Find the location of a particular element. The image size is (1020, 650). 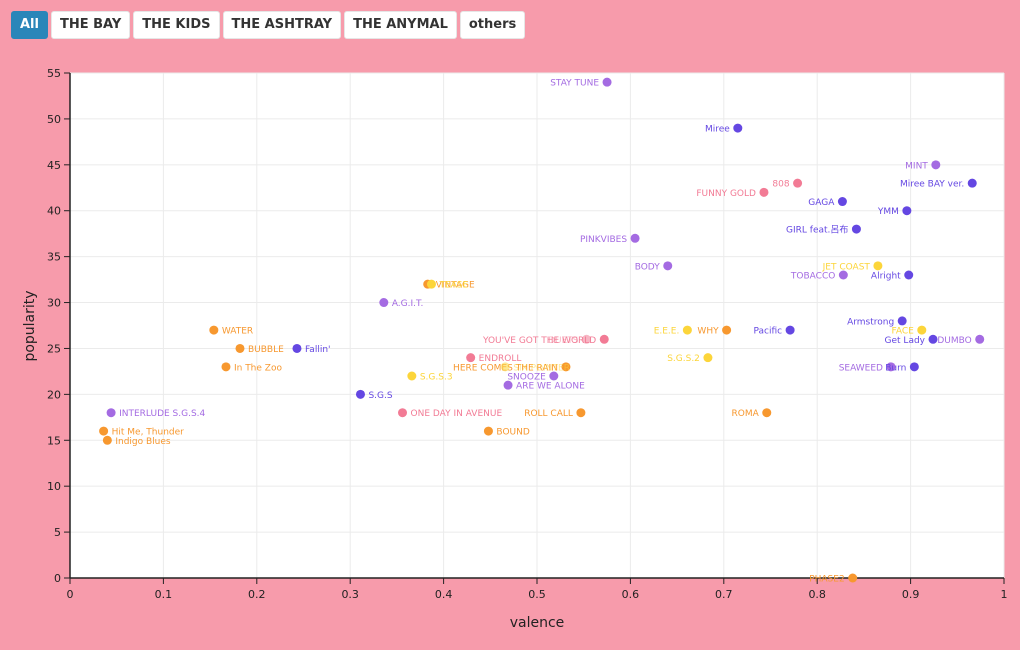

y-axis-title: popularity is located at coordinates (30, 325).